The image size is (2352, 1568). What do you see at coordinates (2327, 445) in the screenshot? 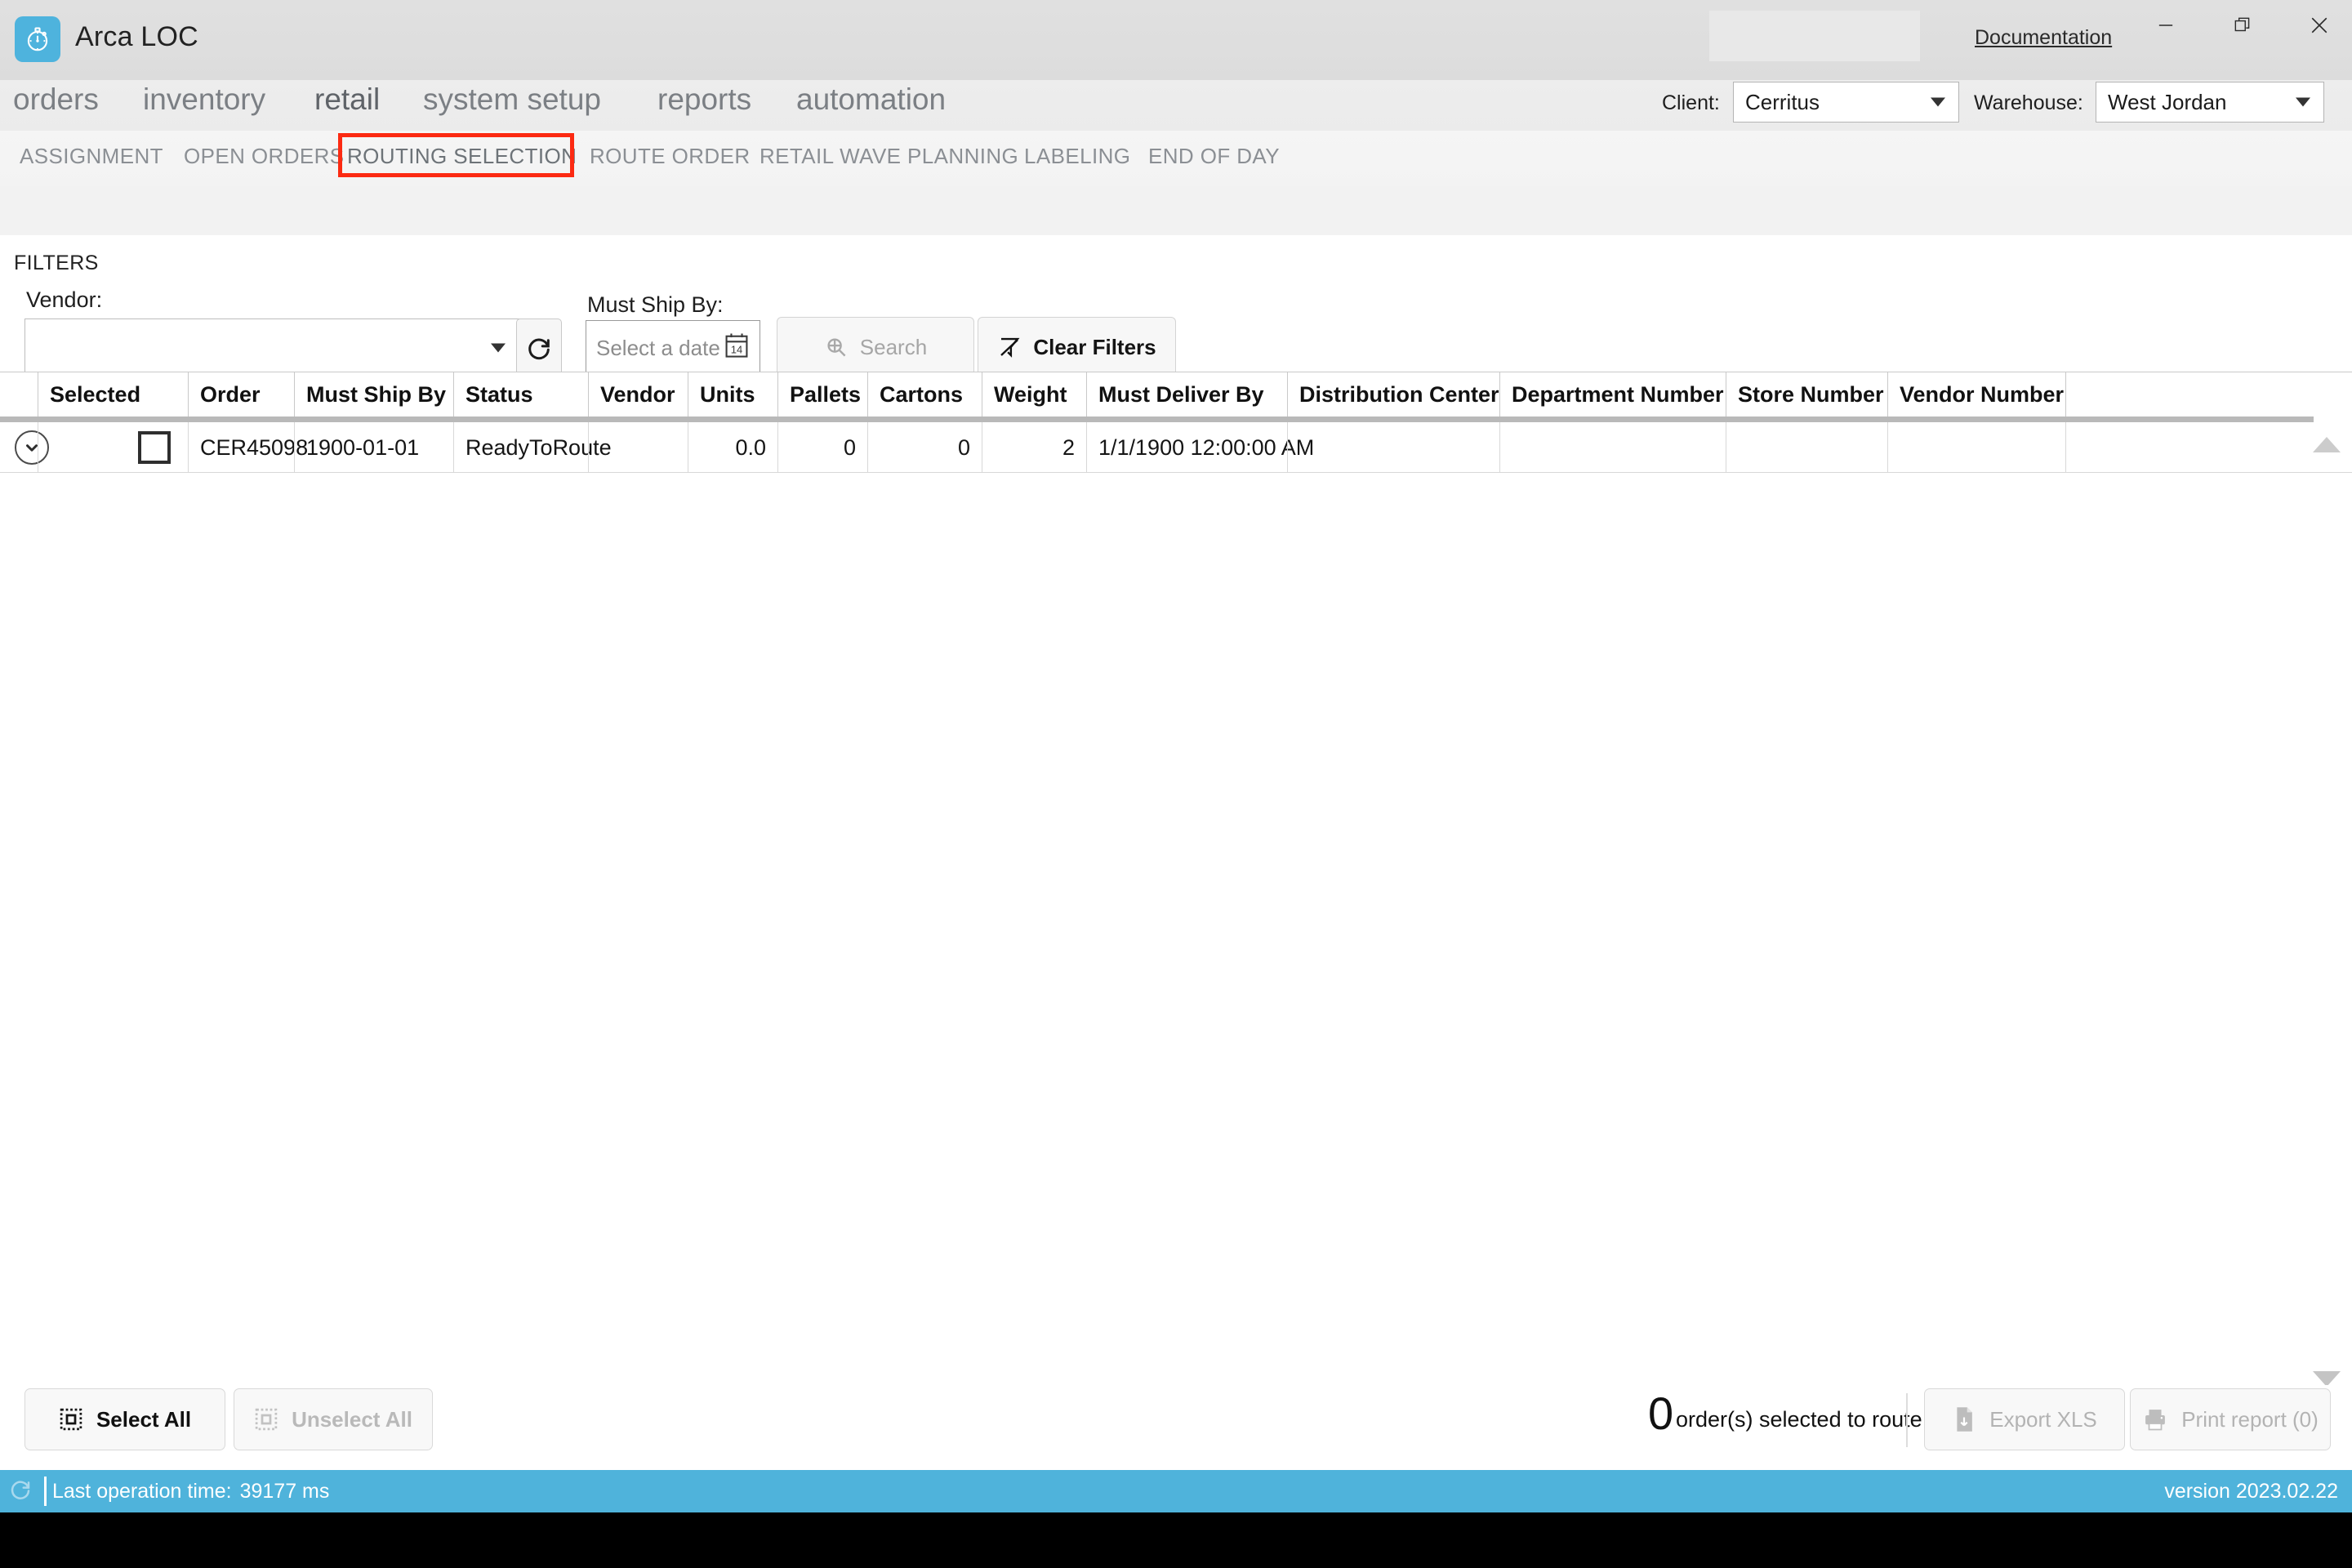
I see `scroll-up-arrow-icon` at bounding box center [2327, 445].